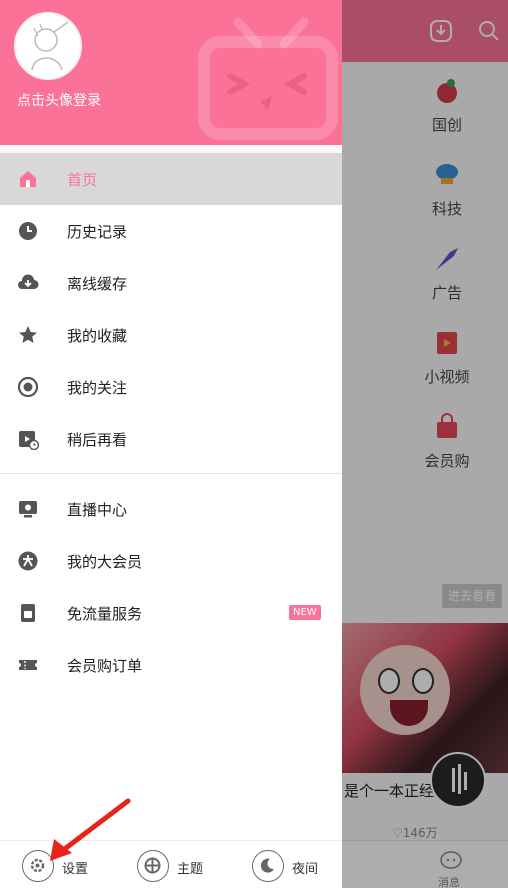  I want to click on header-spacer, so click(171, 149).